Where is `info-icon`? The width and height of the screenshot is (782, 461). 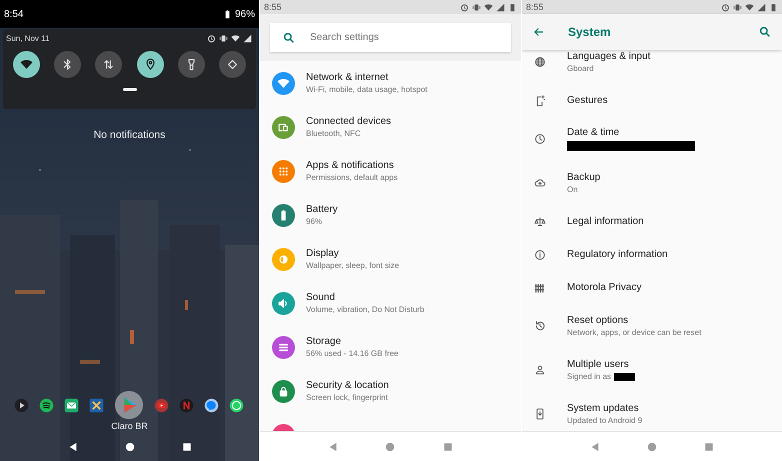
info-icon is located at coordinates (540, 255).